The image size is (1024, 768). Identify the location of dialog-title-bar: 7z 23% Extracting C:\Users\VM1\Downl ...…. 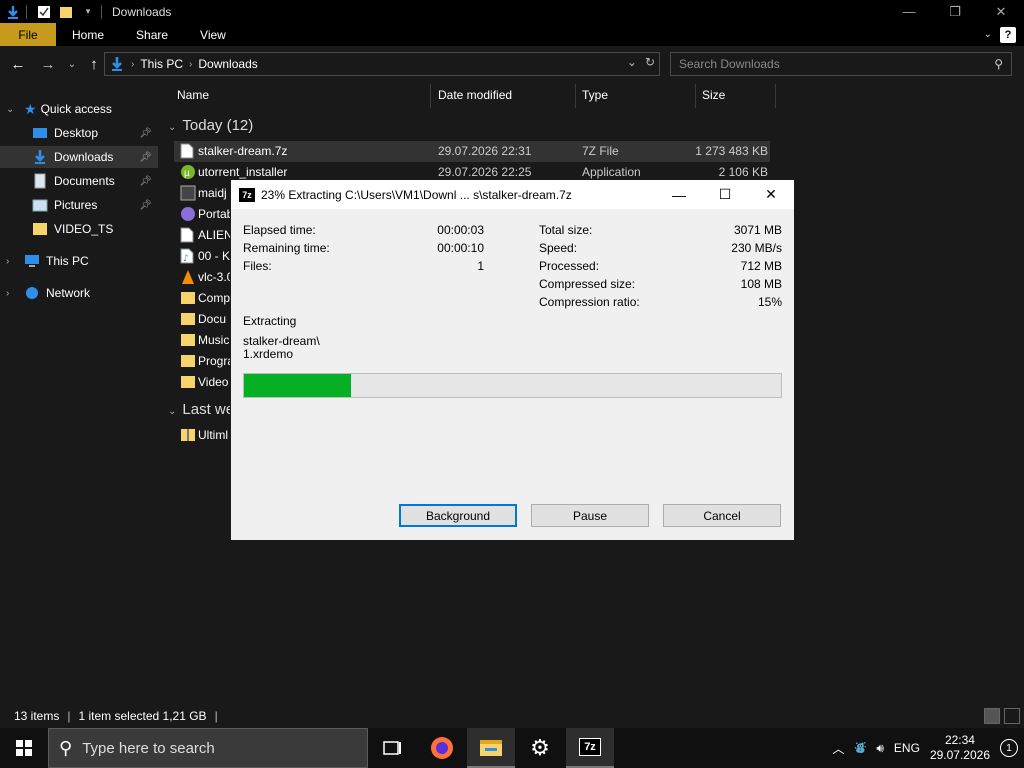
(512, 194).